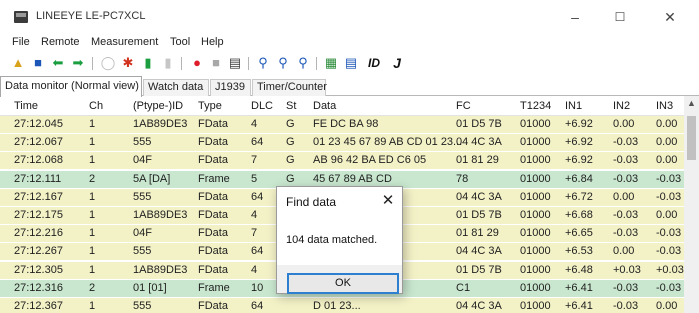  Describe the element at coordinates (388, 200) in the screenshot. I see `dialog-close-button: ✕` at that location.